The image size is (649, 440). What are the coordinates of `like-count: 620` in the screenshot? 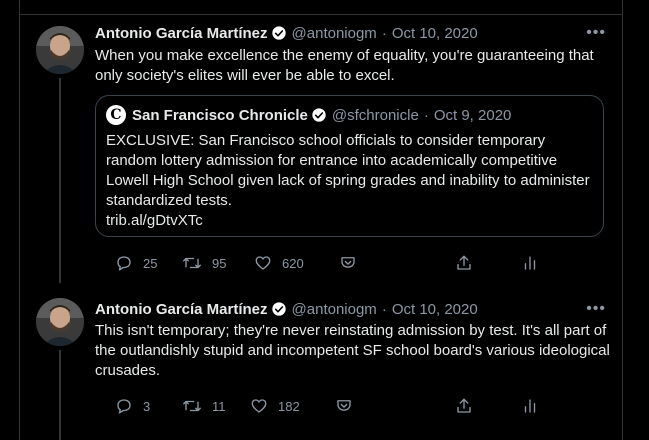 It's located at (293, 263).